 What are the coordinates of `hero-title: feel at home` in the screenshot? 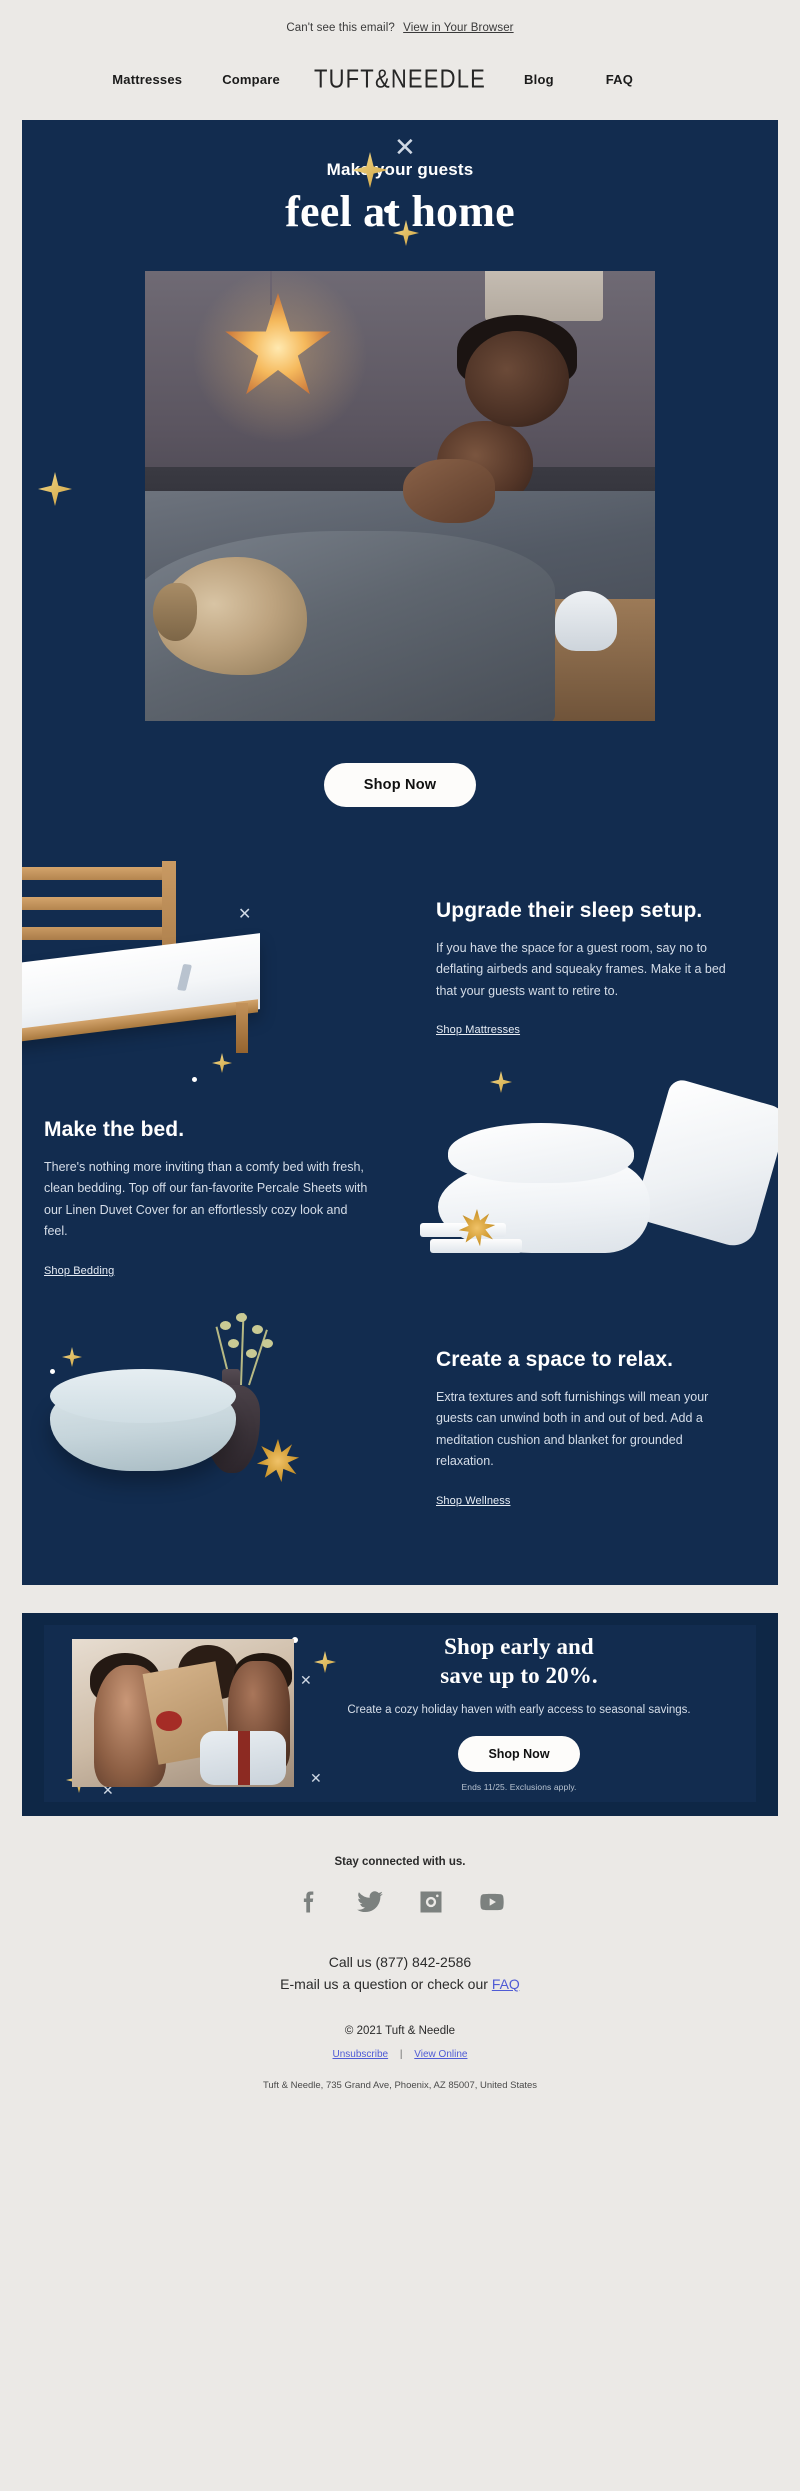 It's located at (400, 211).